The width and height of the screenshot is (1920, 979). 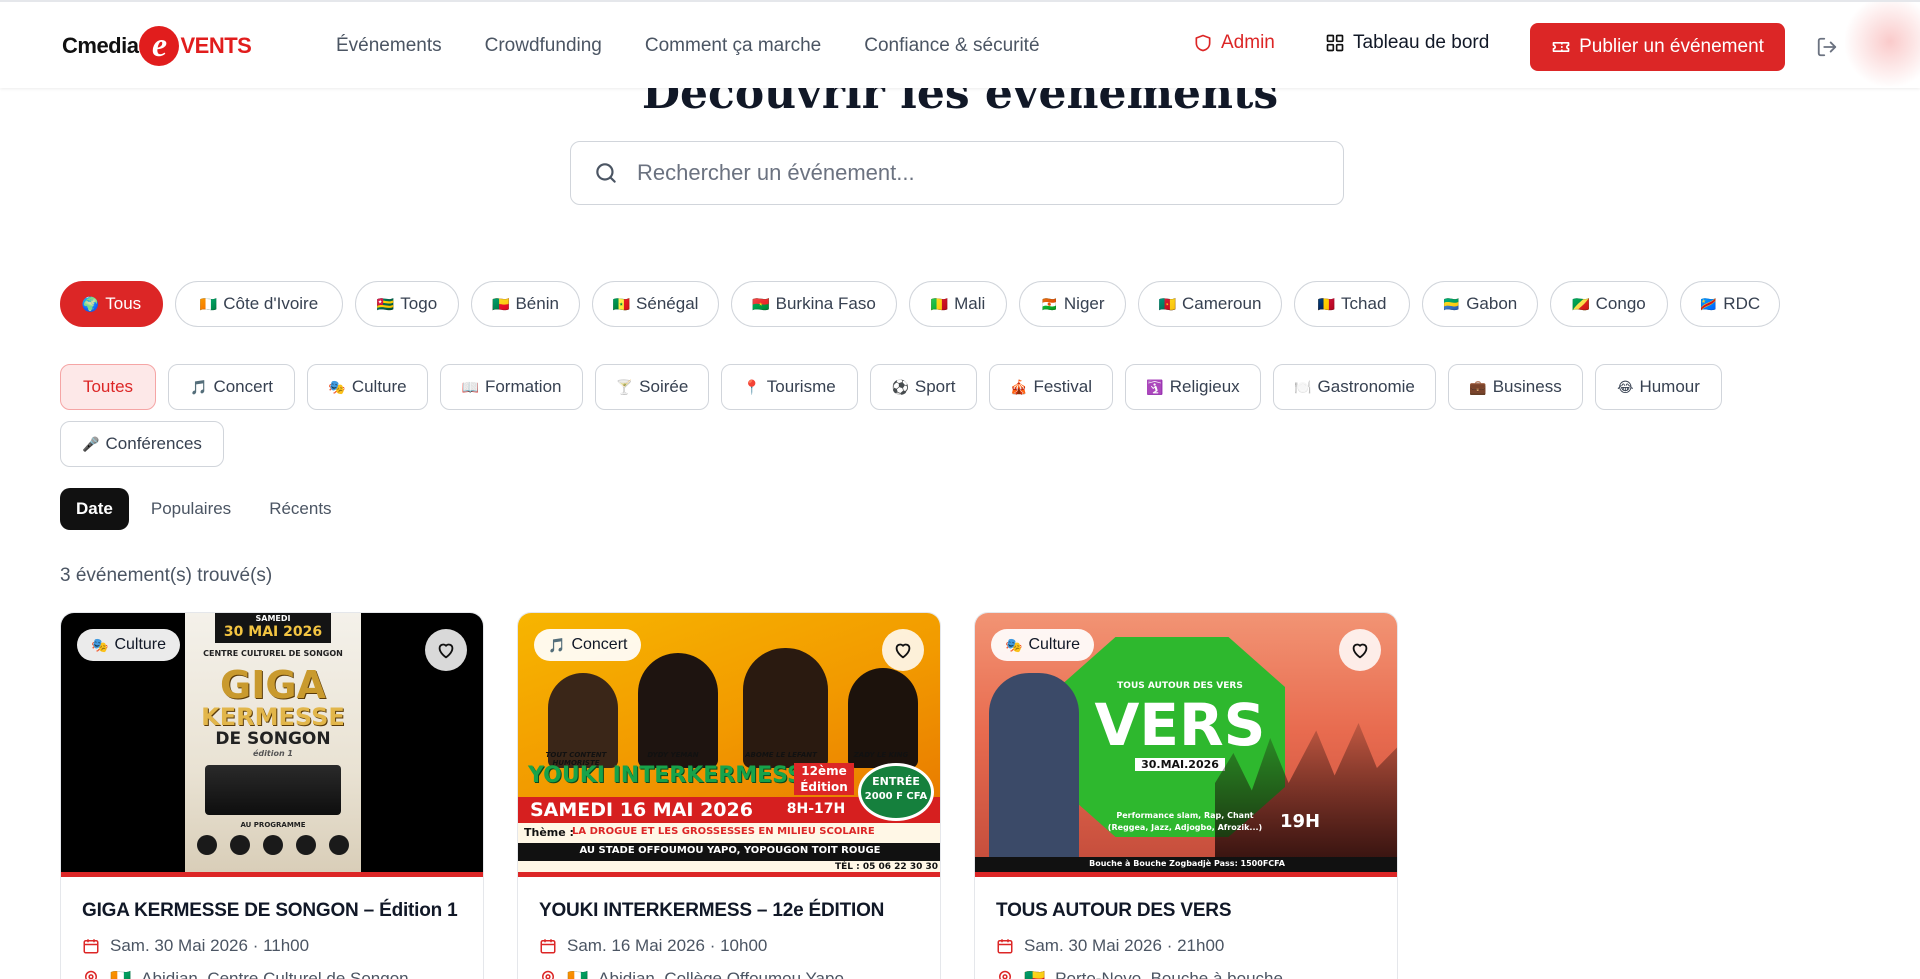 I want to click on poster-edition: édition 1, so click(x=272, y=753).